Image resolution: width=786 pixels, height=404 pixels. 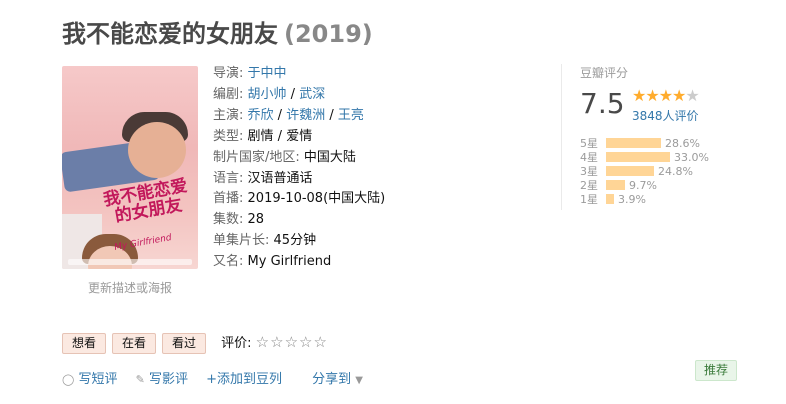 What do you see at coordinates (228, 199) in the screenshot?
I see `premiere-label: 首播:` at bounding box center [228, 199].